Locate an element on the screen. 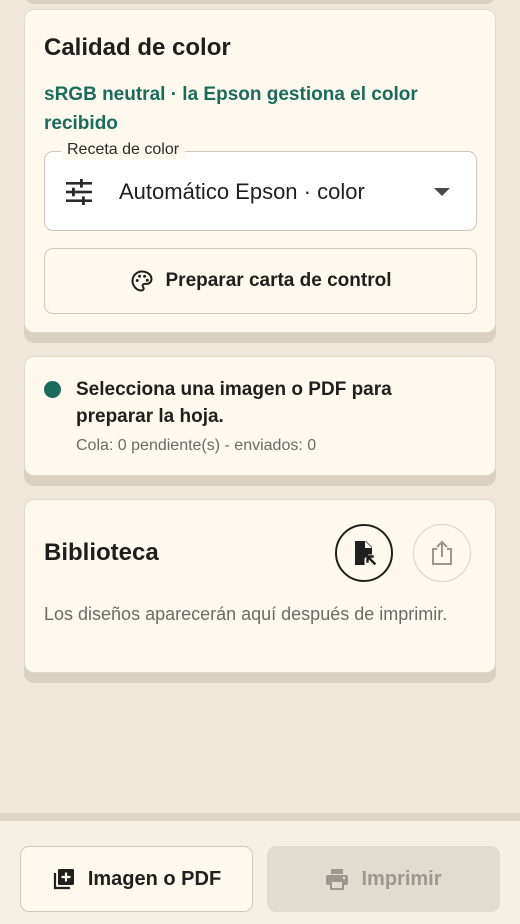 The width and height of the screenshot is (520, 924). status-indicator-dot is located at coordinates (52, 389).